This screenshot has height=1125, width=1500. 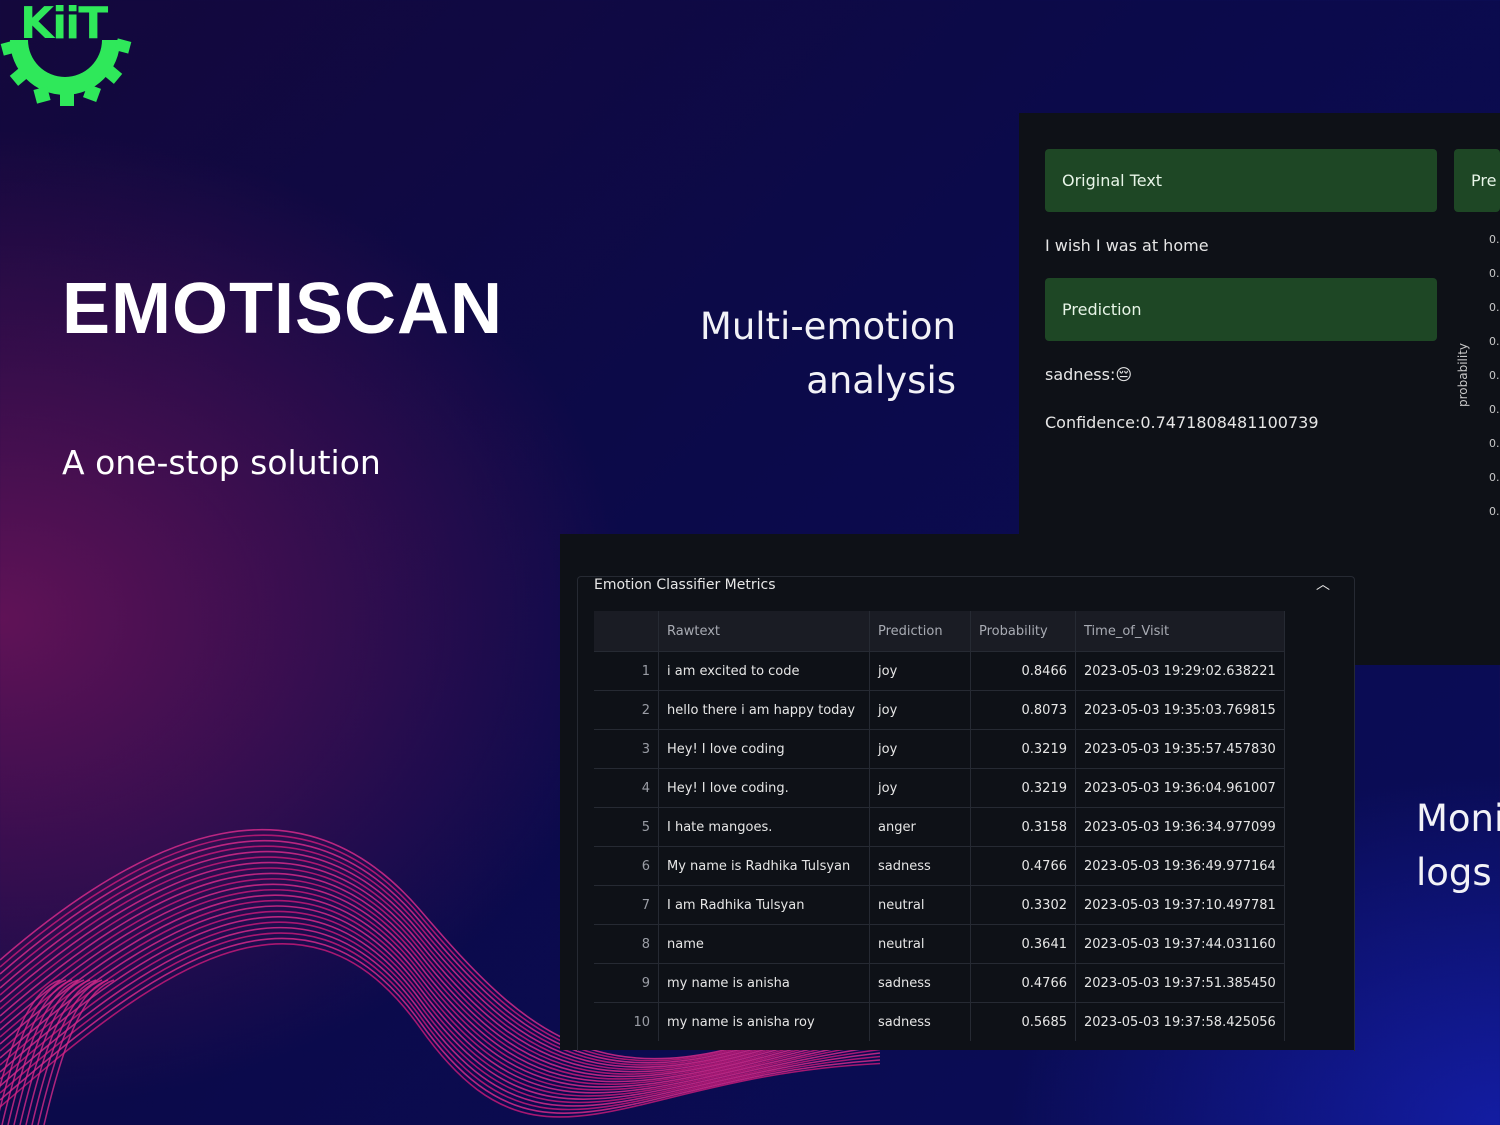 What do you see at coordinates (64, 24) in the screenshot?
I see `logo-wordmark: KiiT` at bounding box center [64, 24].